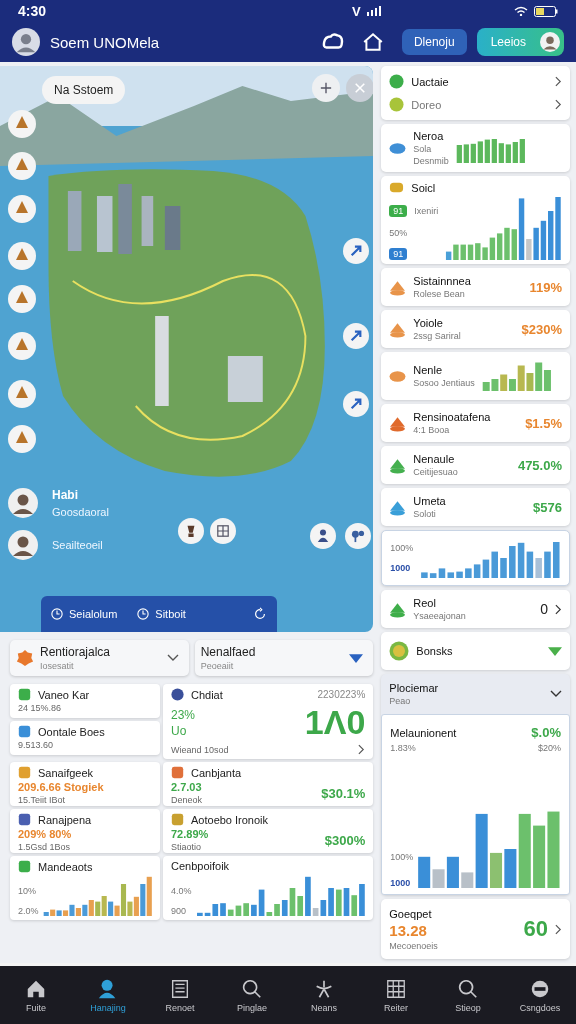  Describe the element at coordinates (543, 423) in the screenshot. I see `card-value: $1.5%` at that location.